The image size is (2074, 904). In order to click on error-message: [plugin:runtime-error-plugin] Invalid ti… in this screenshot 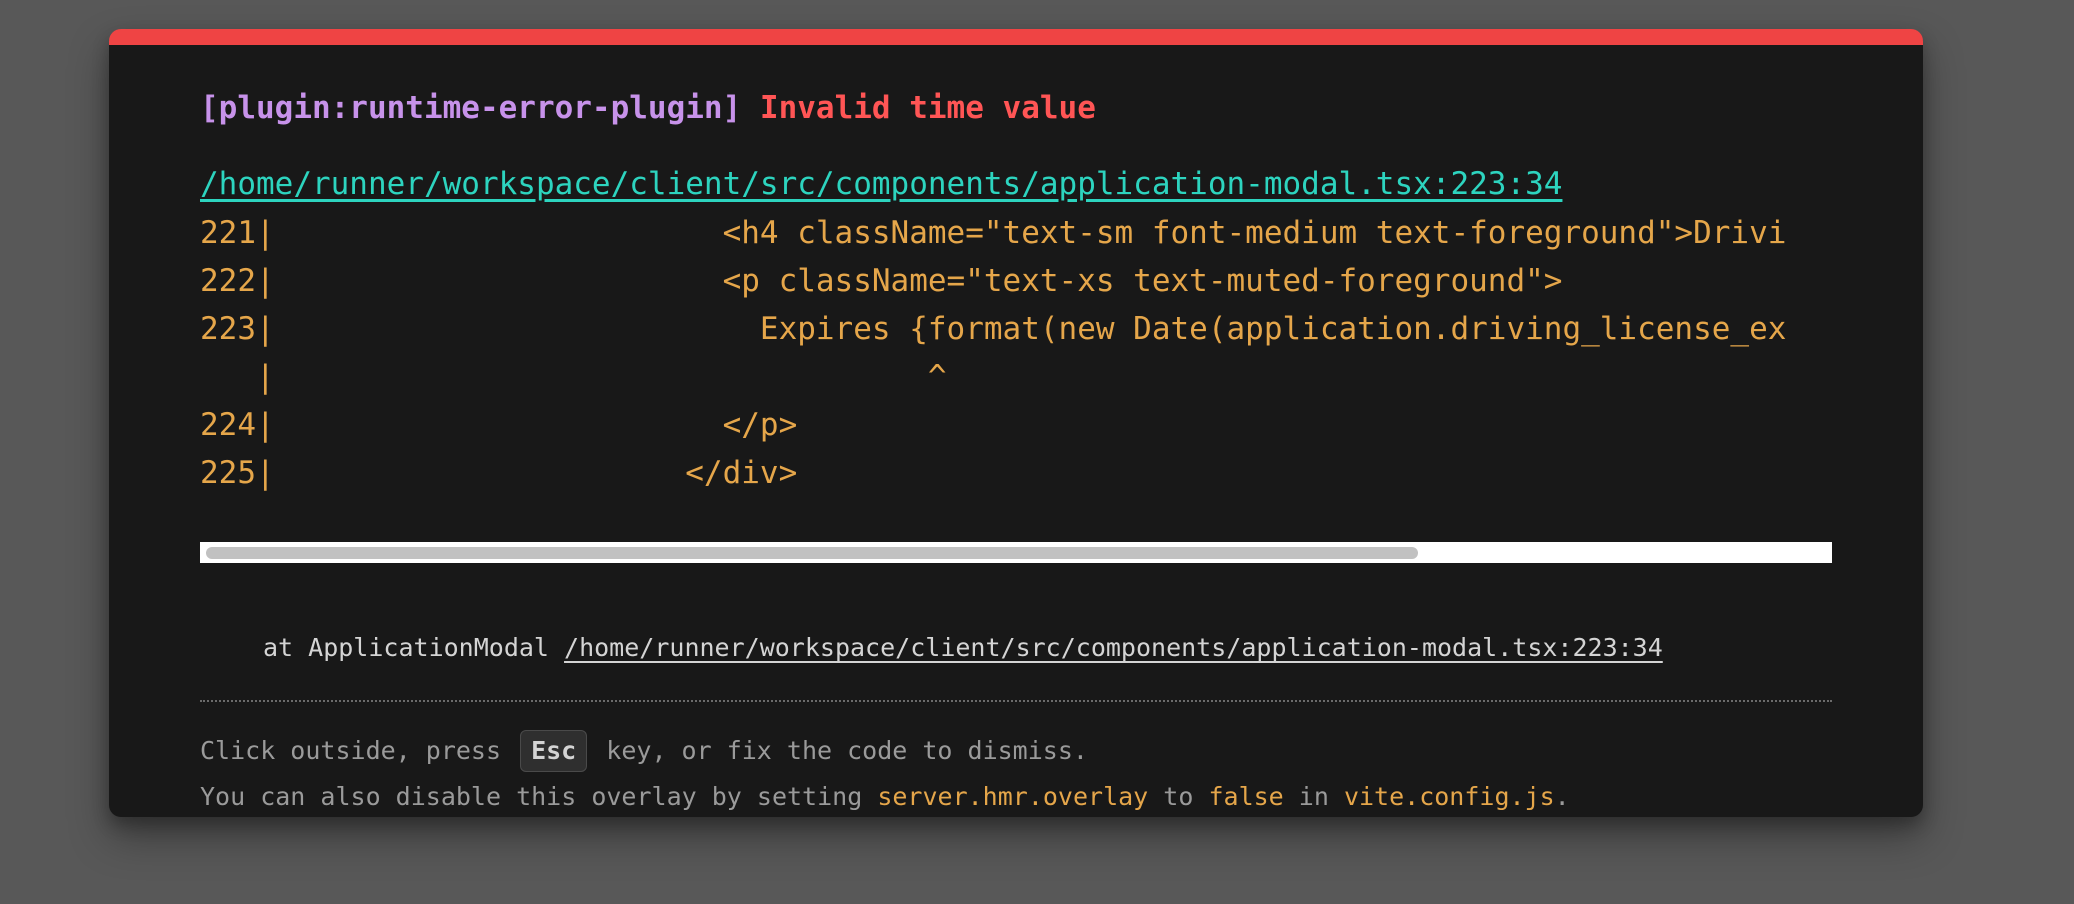, I will do `click(648, 108)`.